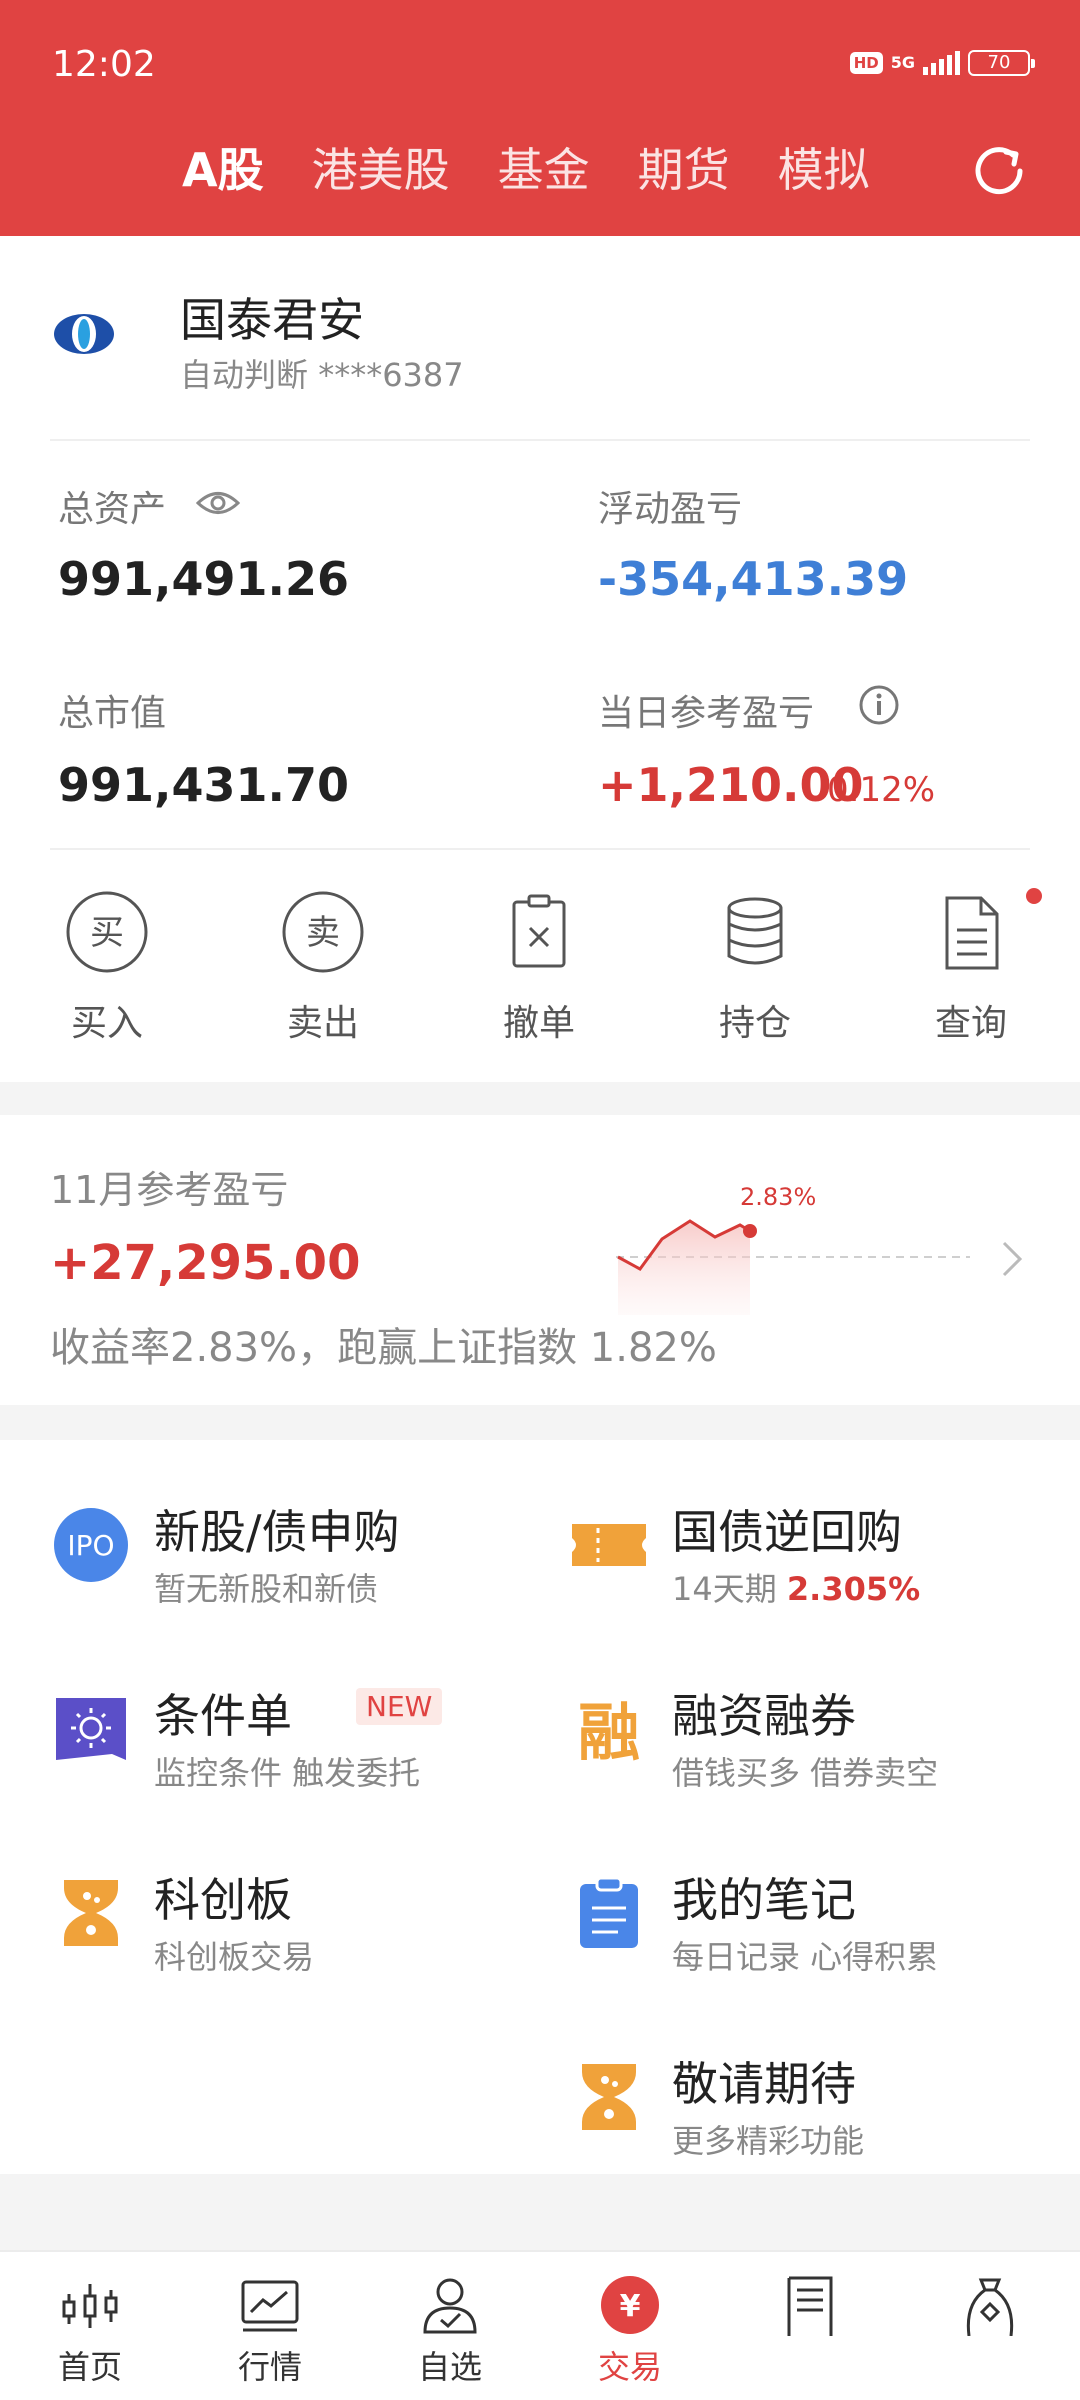 This screenshot has height=2400, width=1080. Describe the element at coordinates (89, 2367) in the screenshot. I see `nav-label: 首页` at that location.